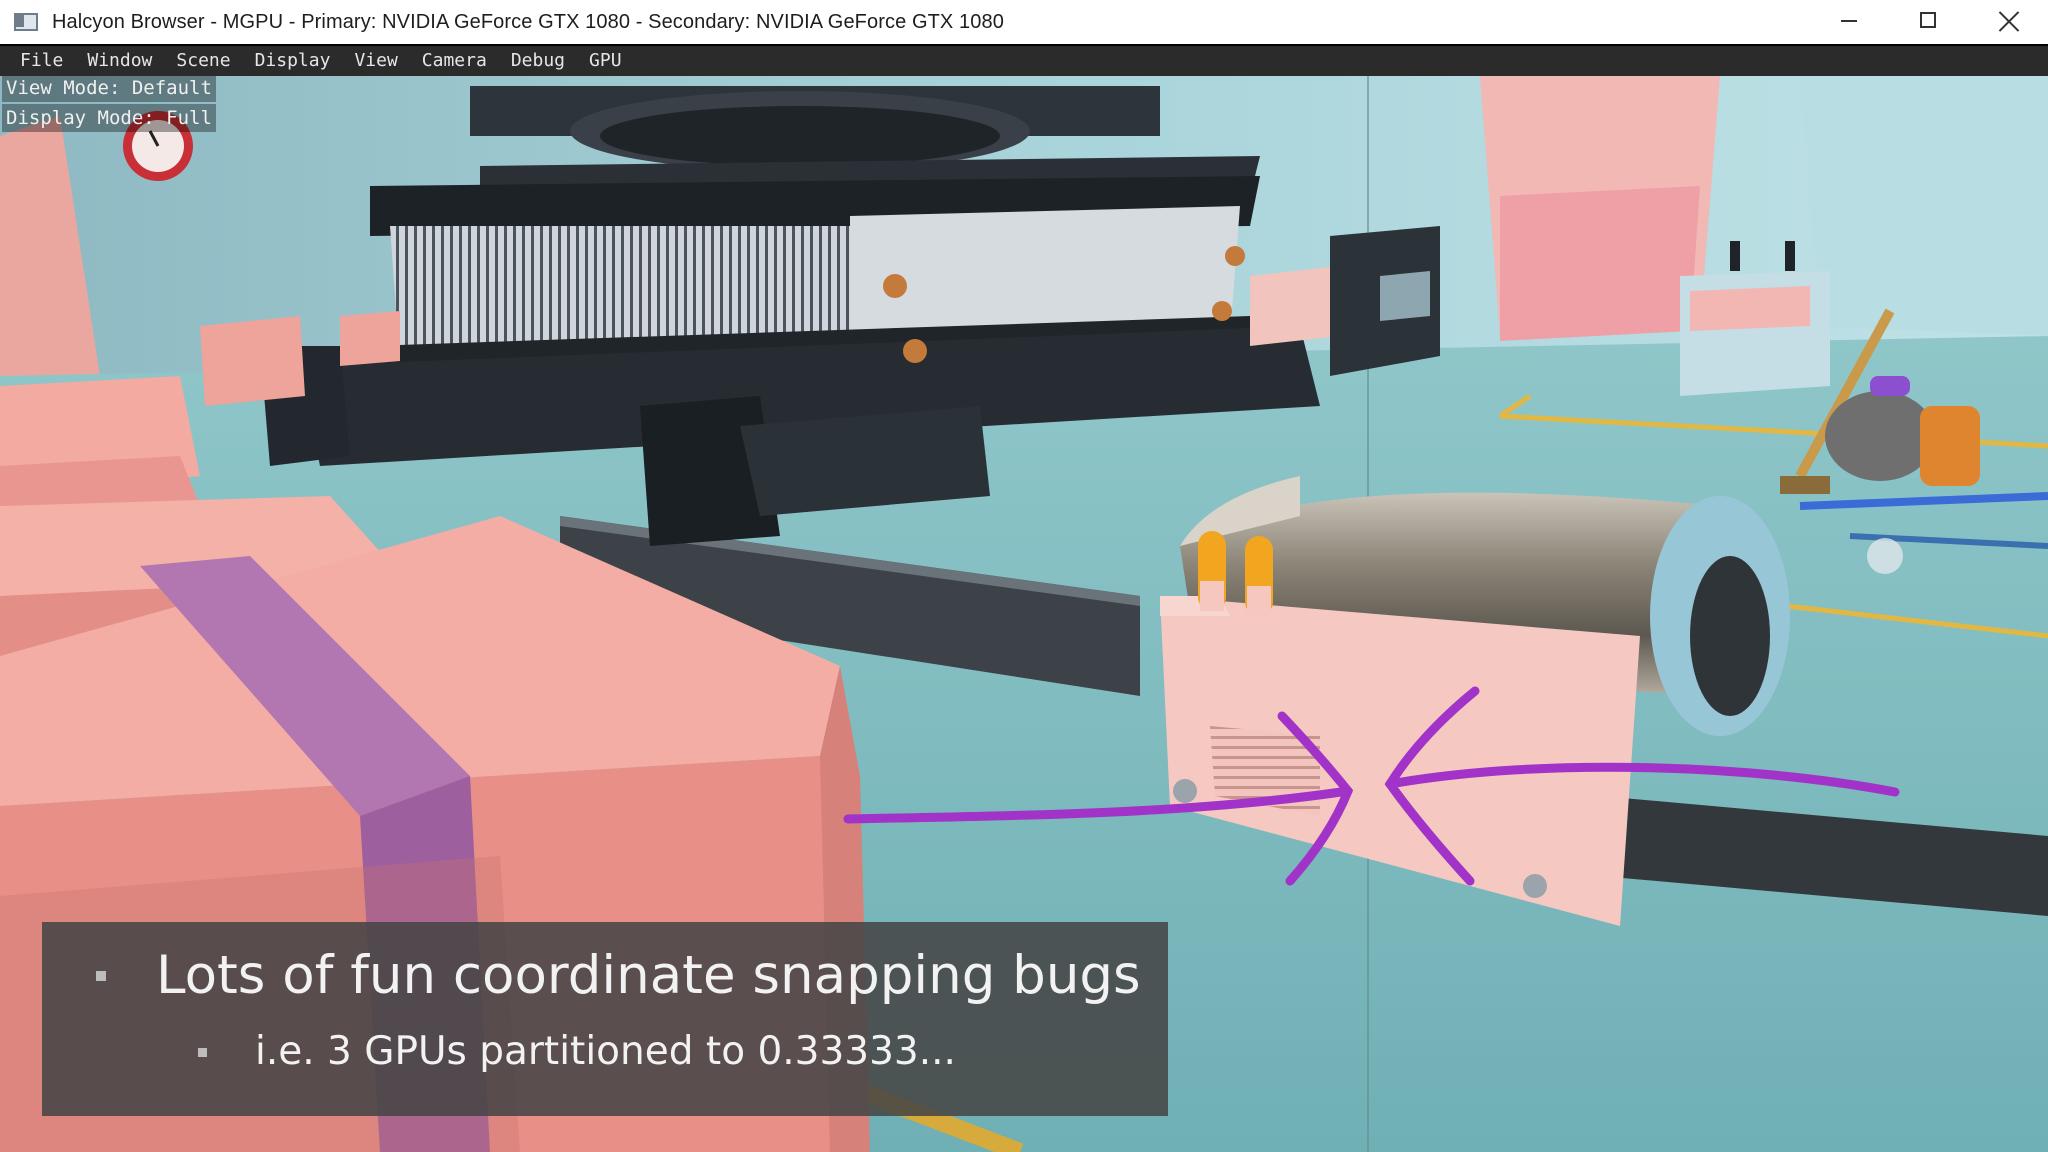 This screenshot has width=2048, height=1152. Describe the element at coordinates (375, 61) in the screenshot. I see `menu-view: View` at that location.